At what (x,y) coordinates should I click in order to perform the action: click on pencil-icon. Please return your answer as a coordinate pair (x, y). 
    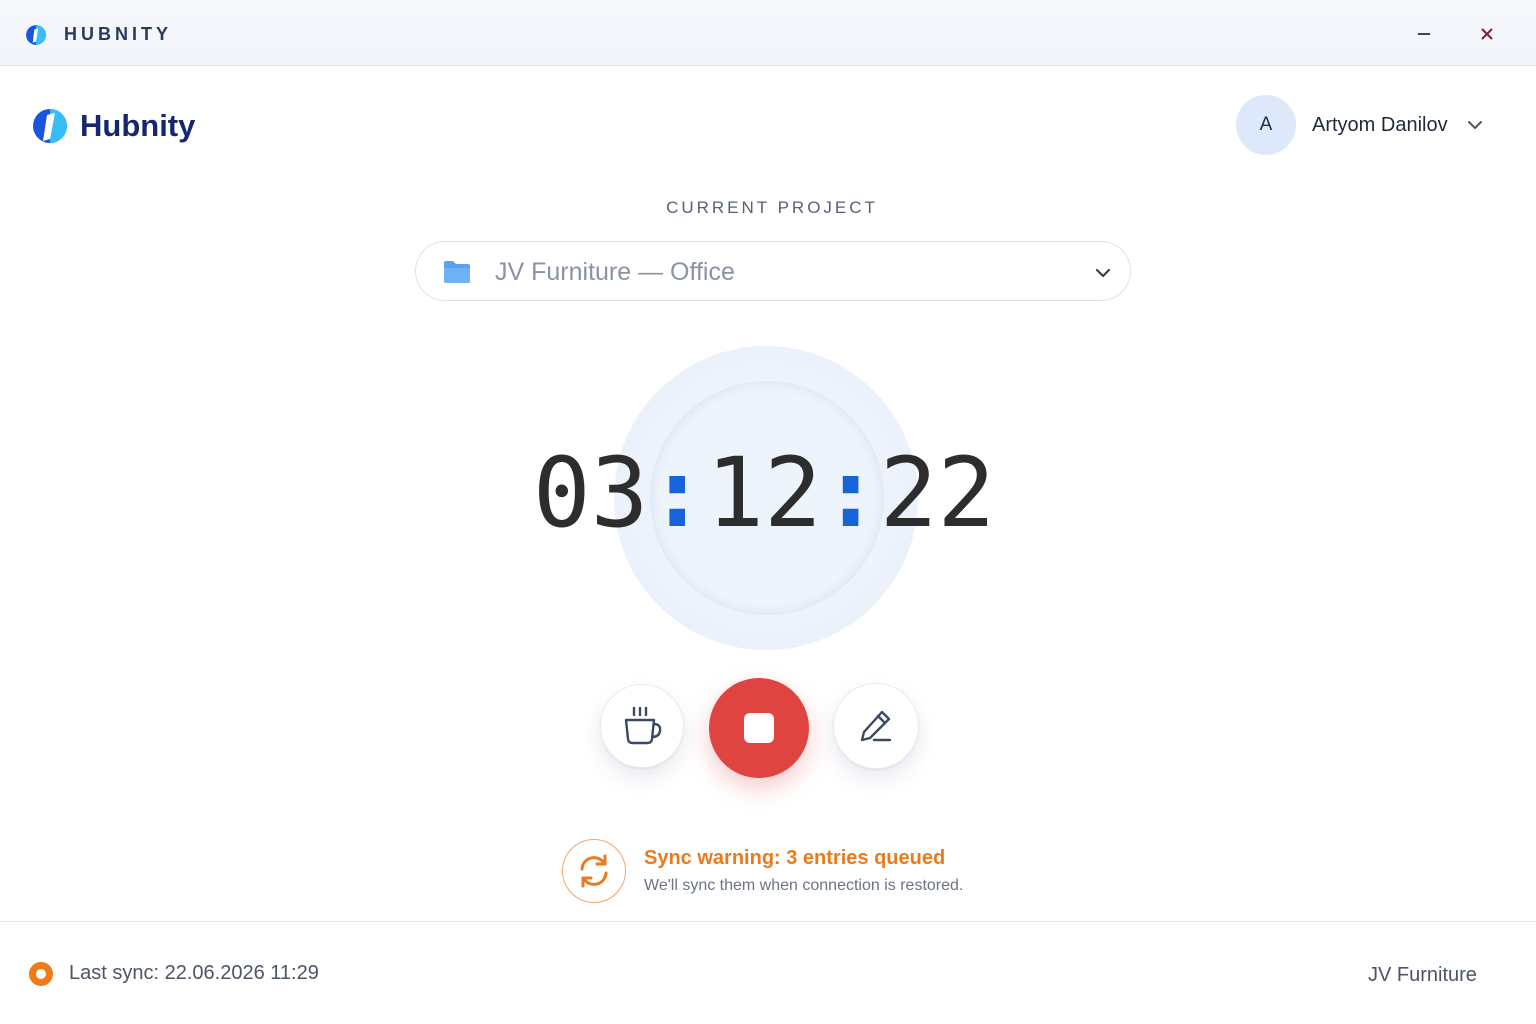
    Looking at the image, I should click on (876, 726).